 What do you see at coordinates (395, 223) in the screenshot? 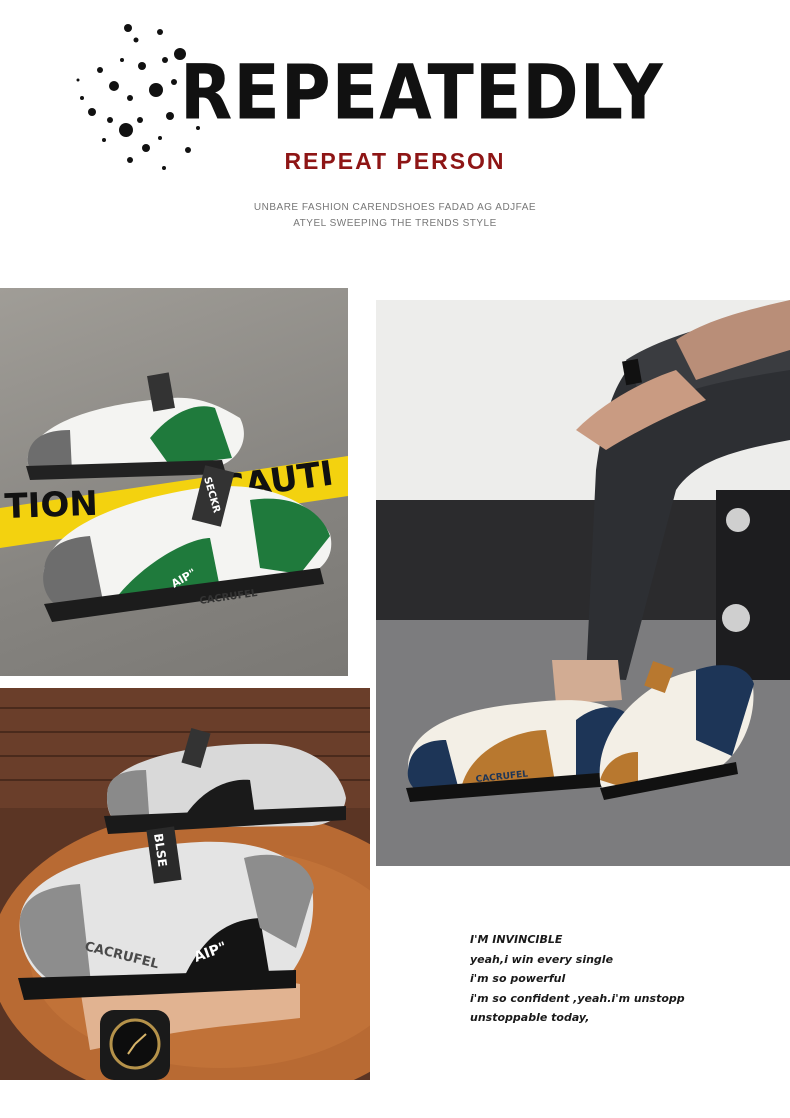
I see `tagline-line-2: ATYEL SWEEPING THE TRENDS STYLE` at bounding box center [395, 223].